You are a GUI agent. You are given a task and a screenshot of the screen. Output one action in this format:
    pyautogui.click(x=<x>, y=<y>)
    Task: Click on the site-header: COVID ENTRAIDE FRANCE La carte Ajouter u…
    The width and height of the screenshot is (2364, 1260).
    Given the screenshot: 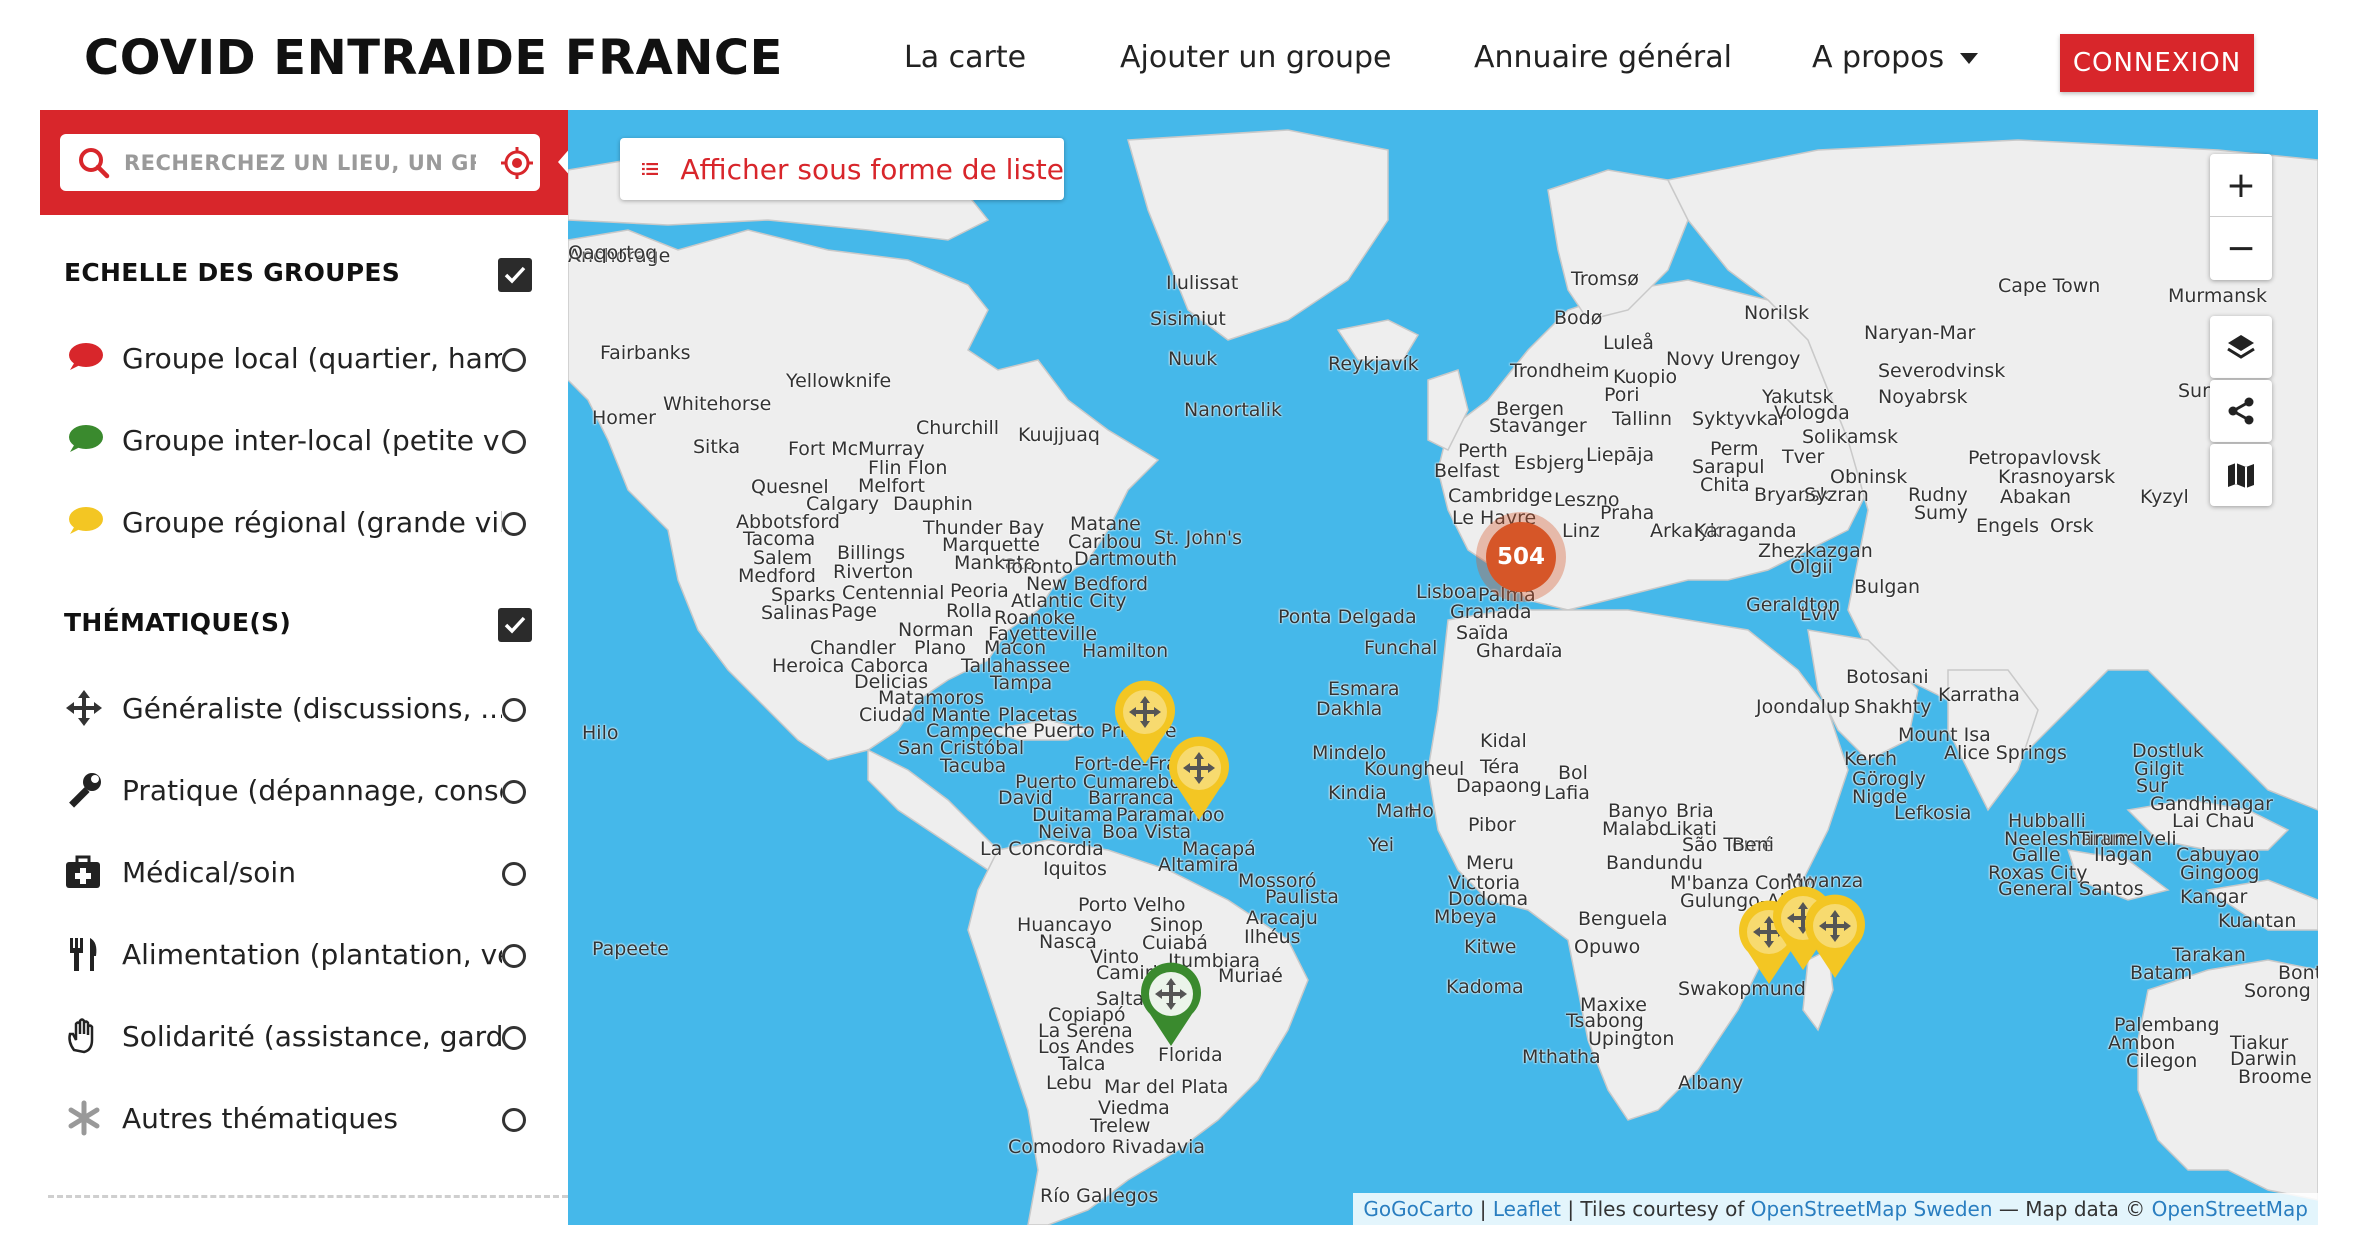 What is the action you would take?
    pyautogui.click(x=1182, y=55)
    